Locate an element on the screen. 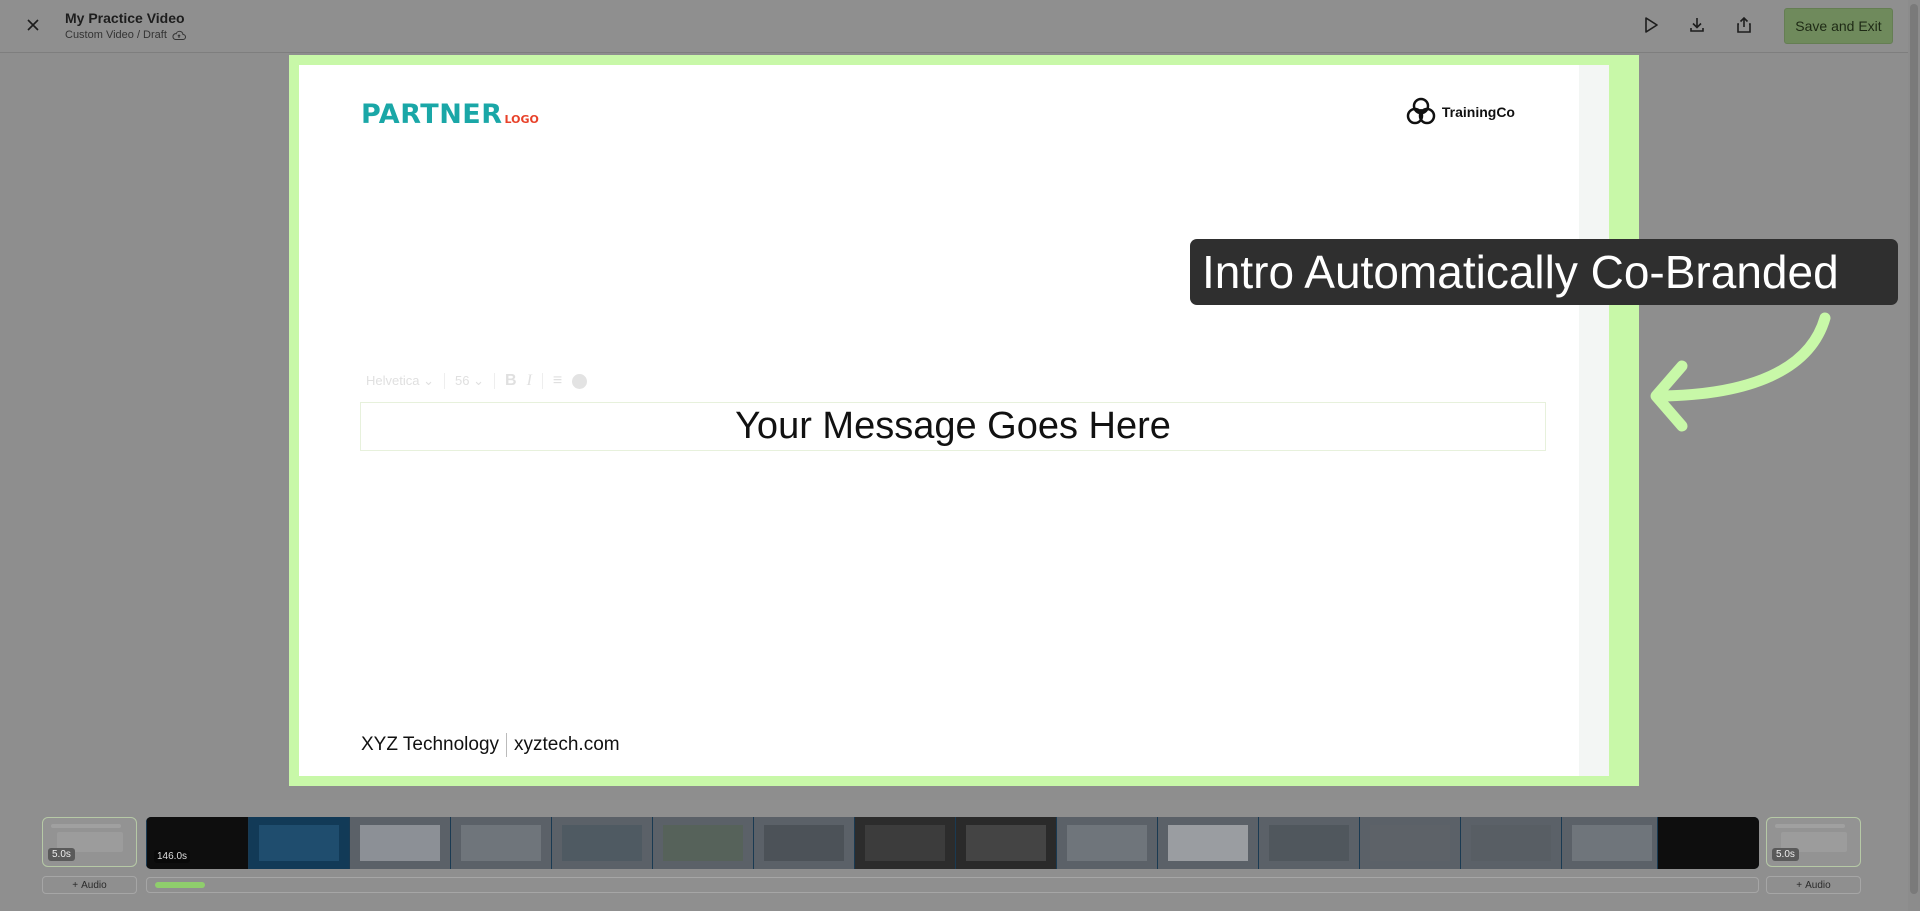 This screenshot has width=1920, height=911. partner-logo: PARTNER LOGO is located at coordinates (450, 114).